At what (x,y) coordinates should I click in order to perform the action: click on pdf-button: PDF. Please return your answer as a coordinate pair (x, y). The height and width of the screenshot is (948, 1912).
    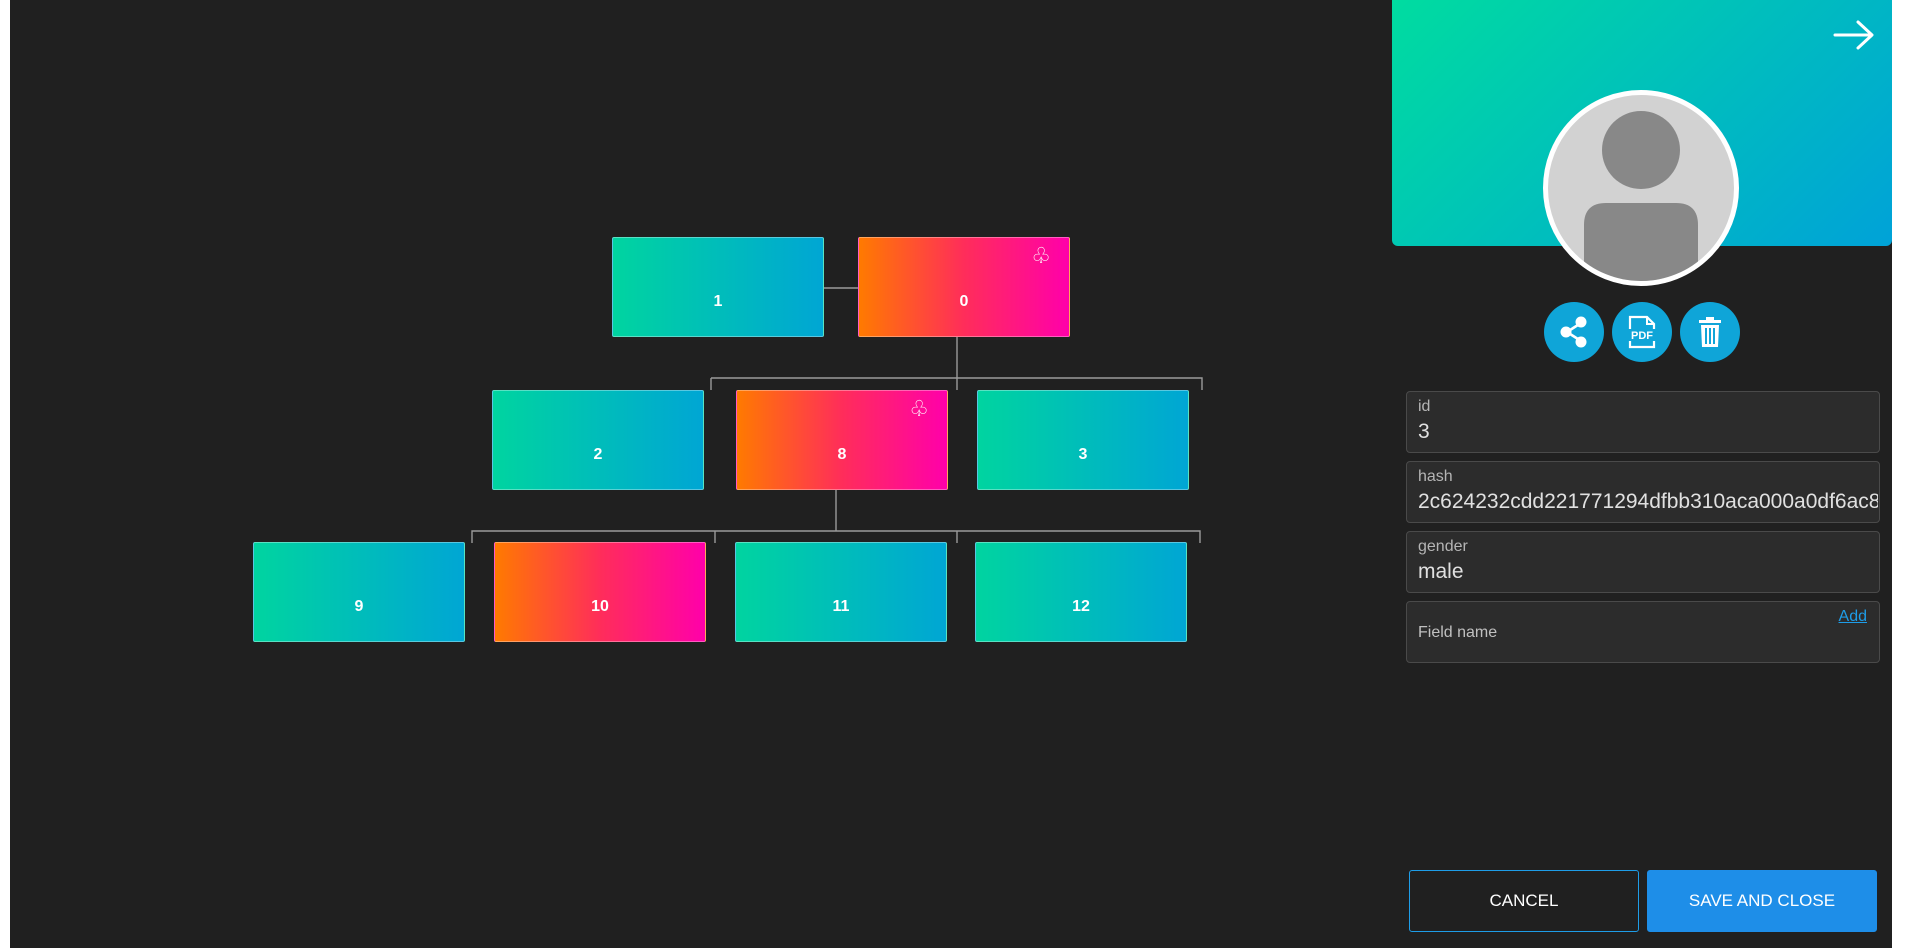
    Looking at the image, I should click on (1642, 332).